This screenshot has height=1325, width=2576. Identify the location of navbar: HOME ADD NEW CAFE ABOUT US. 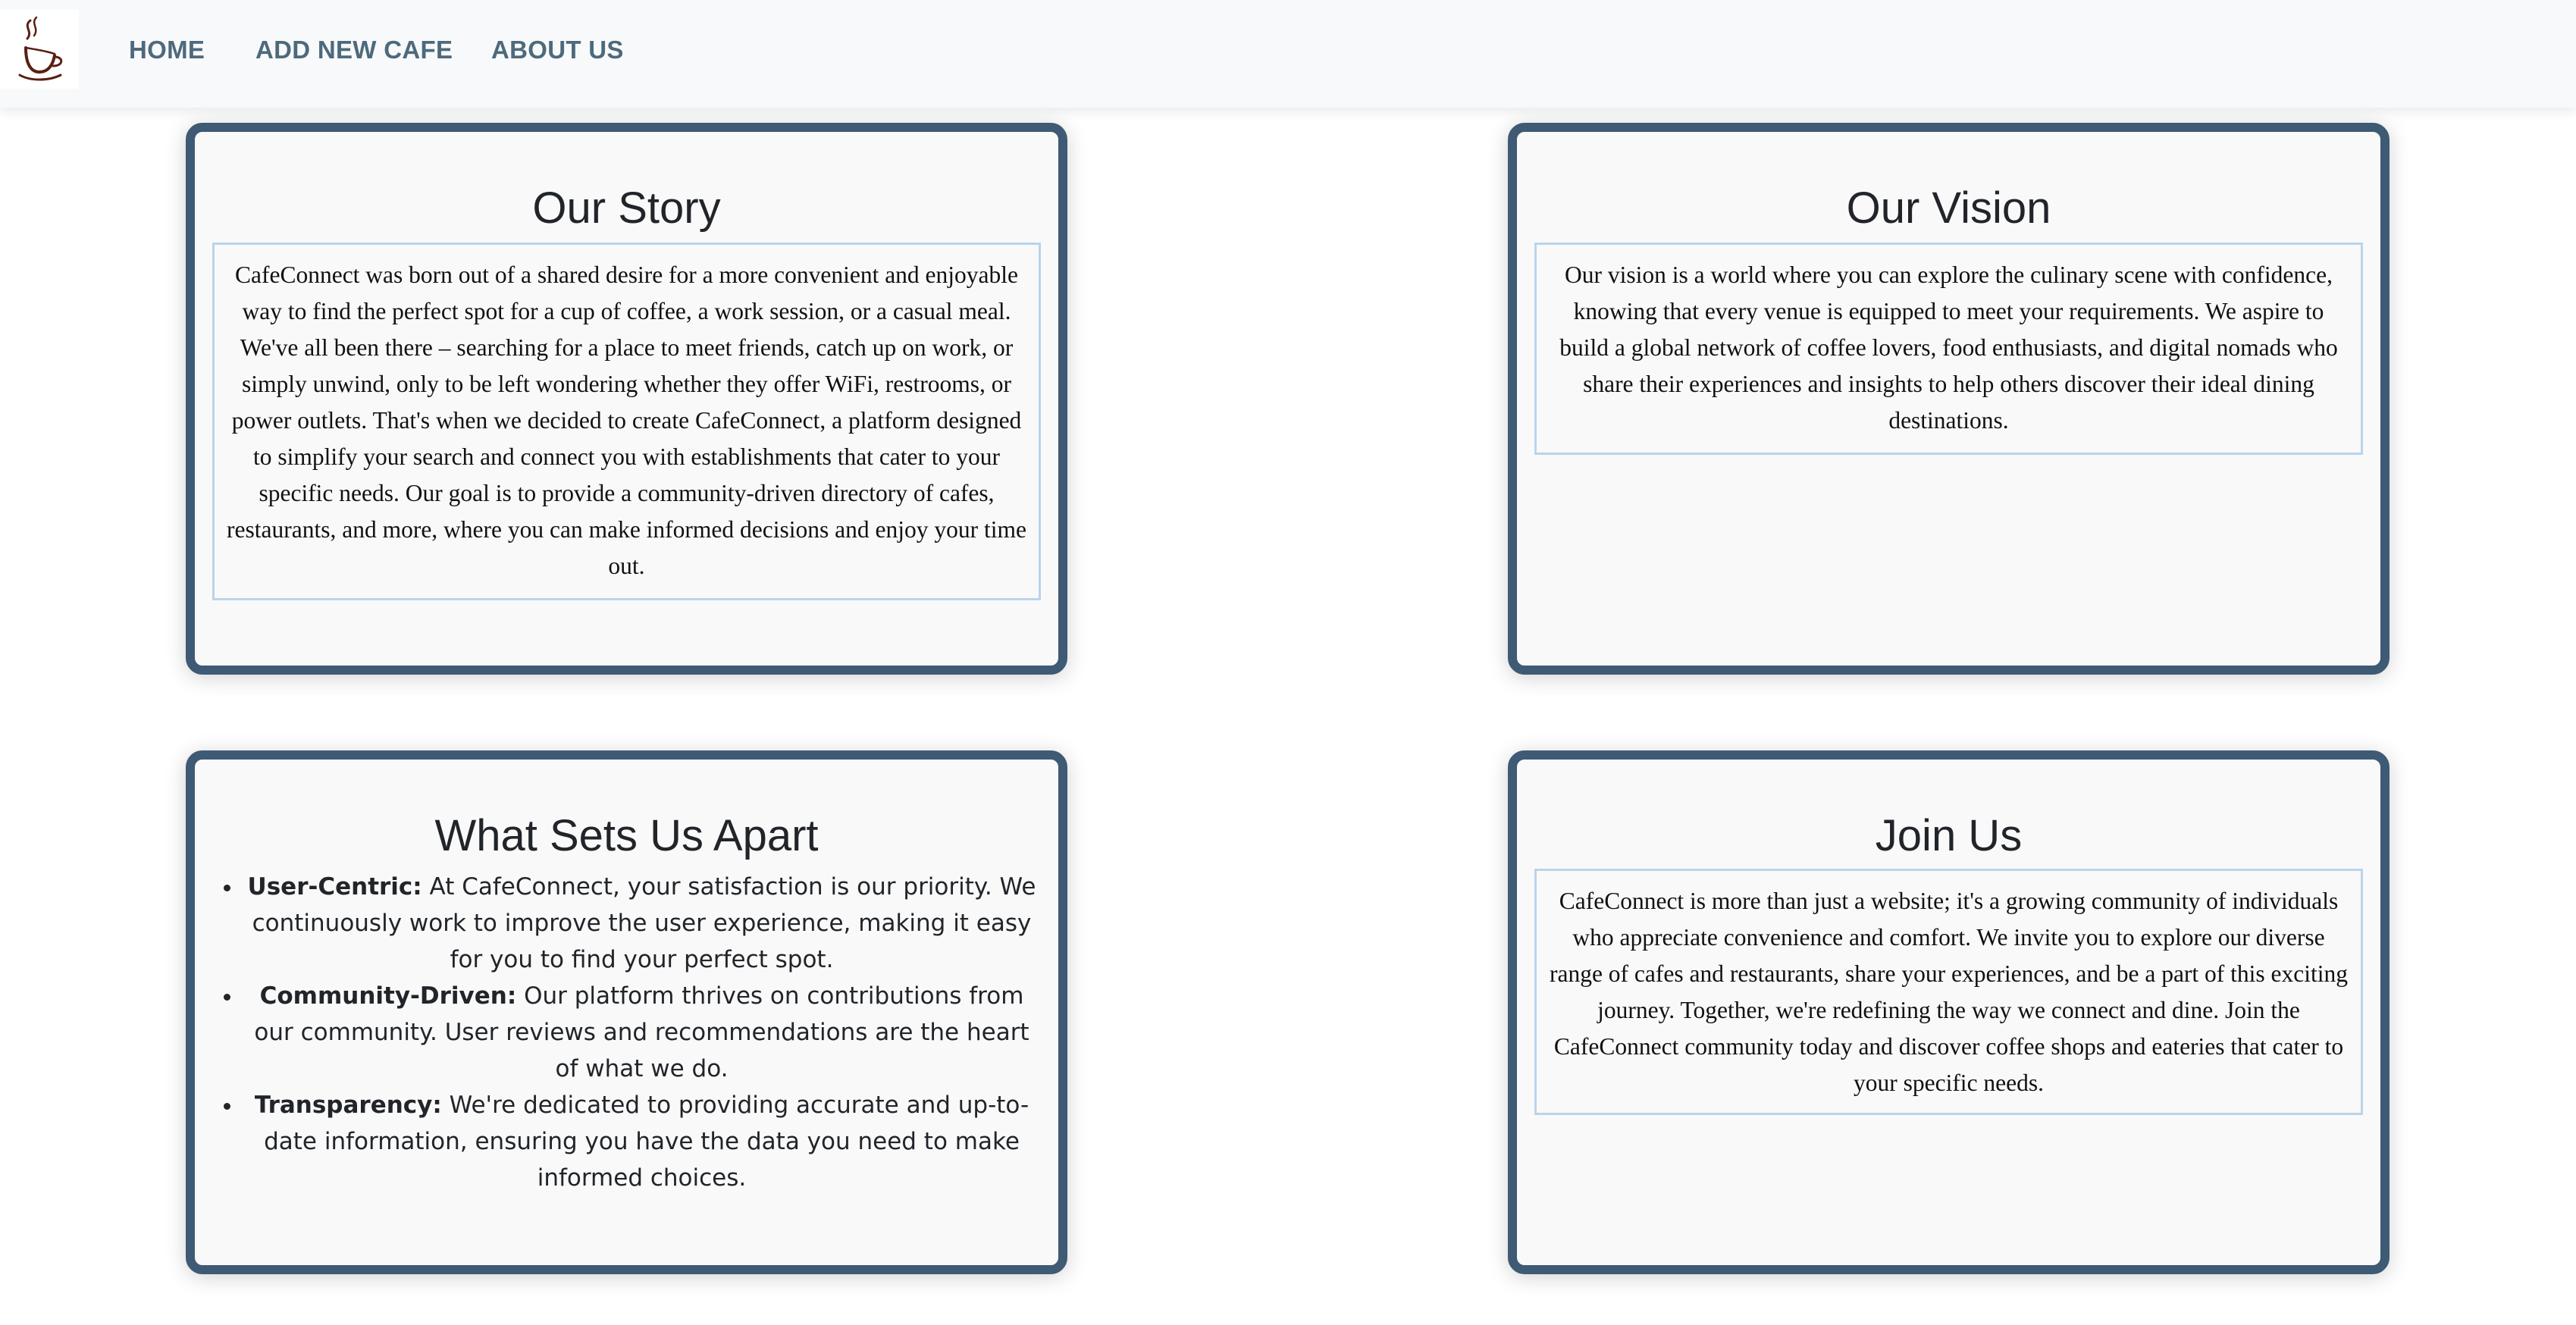
(1288, 54).